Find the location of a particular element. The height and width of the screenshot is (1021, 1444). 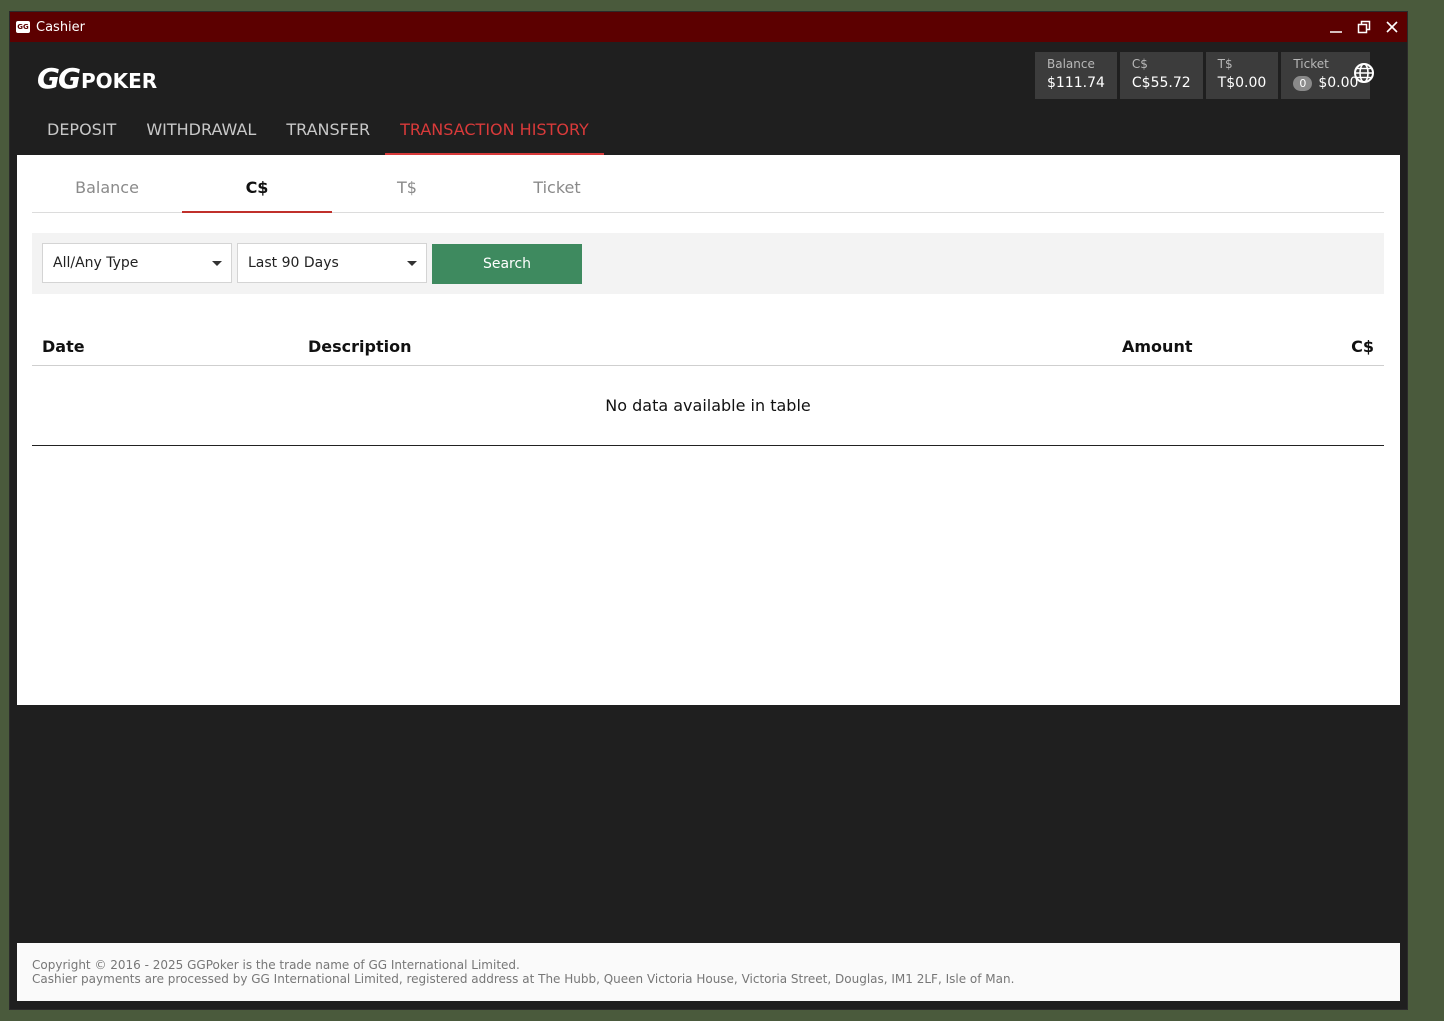

balance-box-cdollar: C$ C$55.72 is located at coordinates (1161, 75).